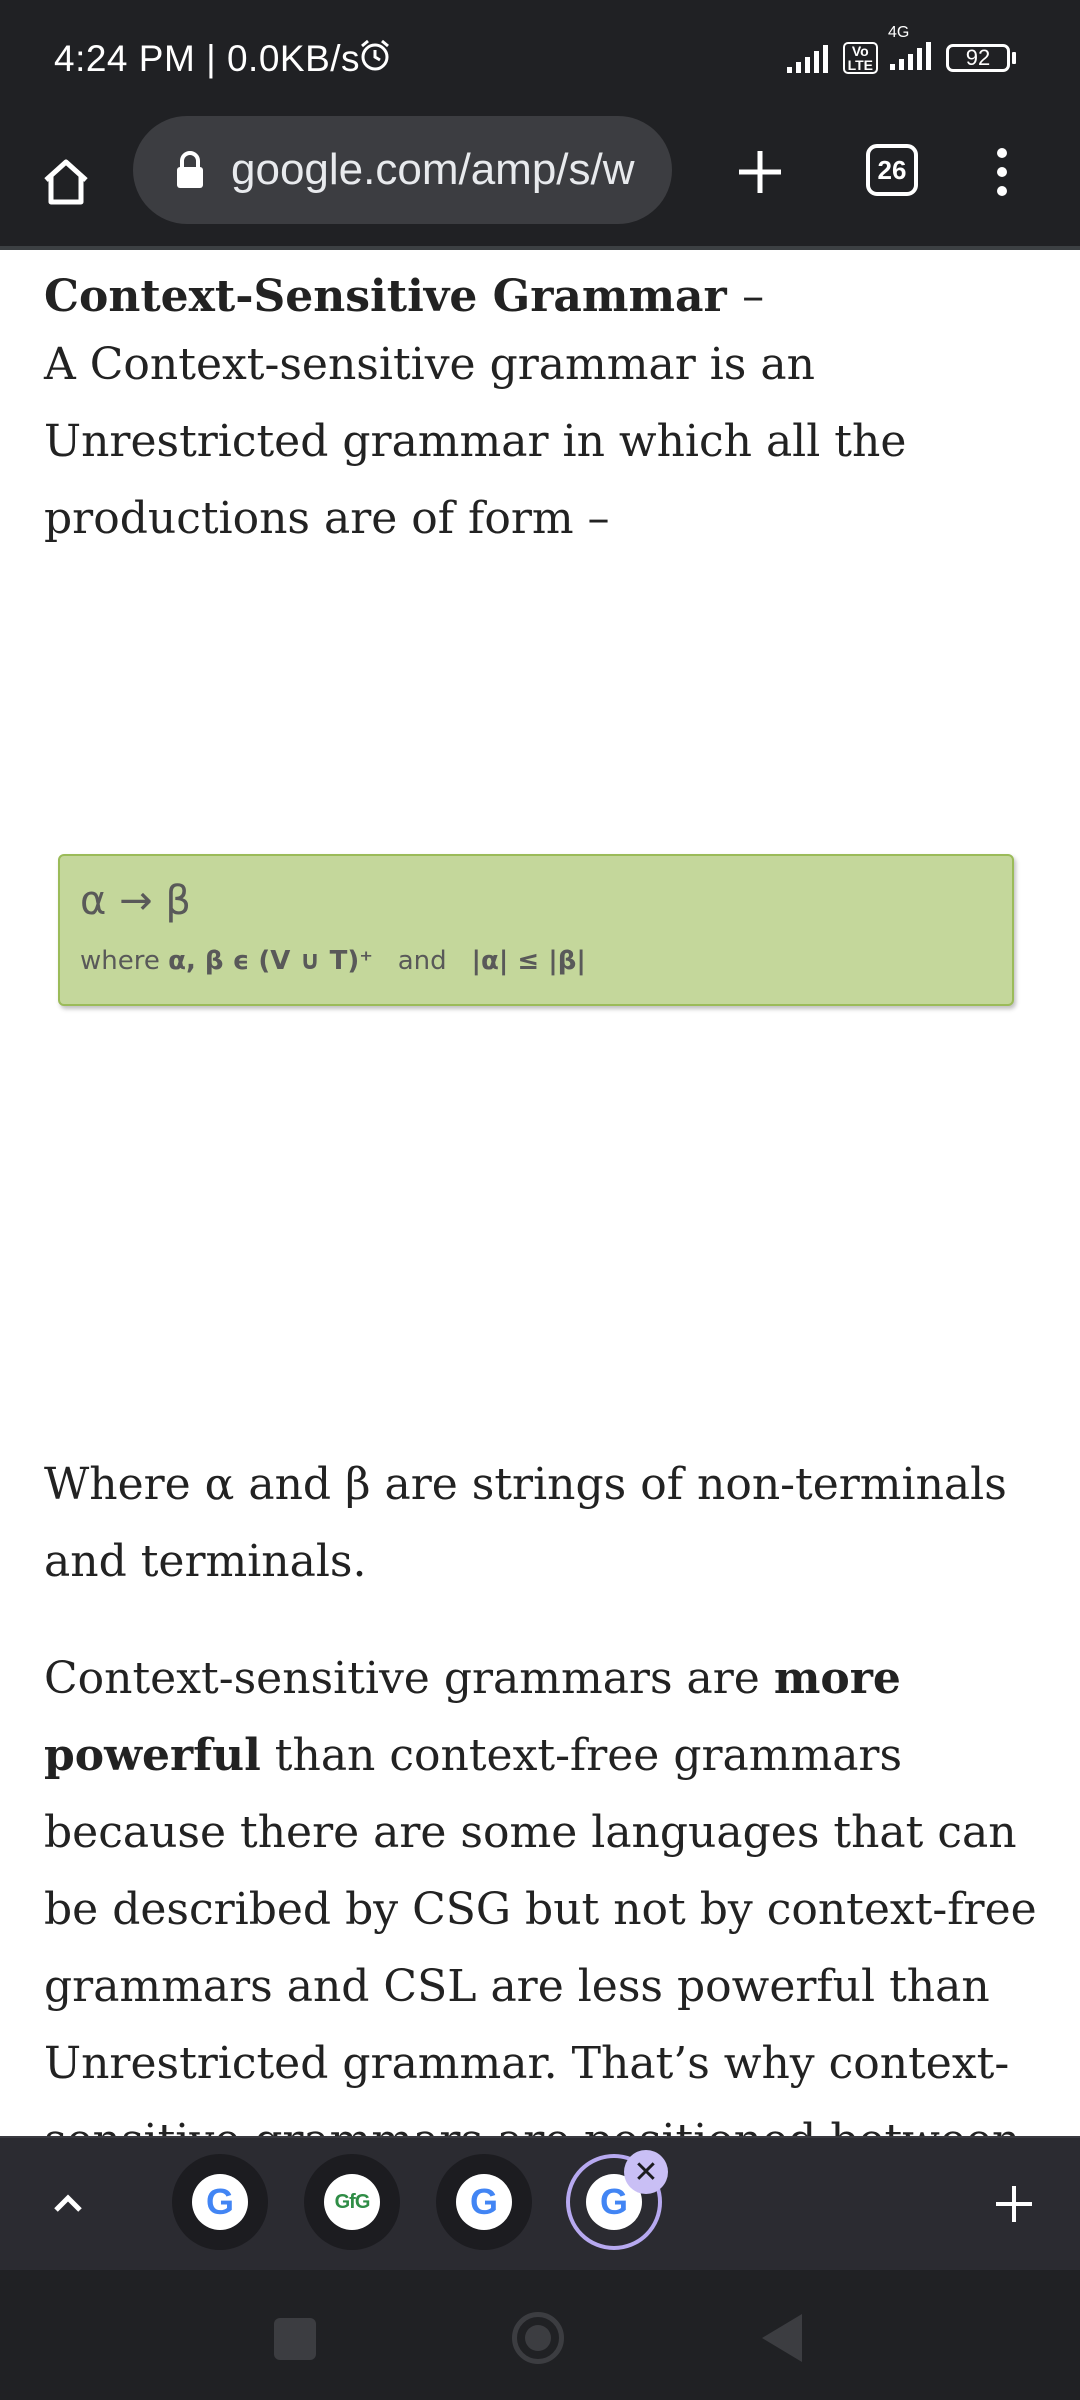 The image size is (1080, 2400). I want to click on home-nav-dot, so click(538, 2338).